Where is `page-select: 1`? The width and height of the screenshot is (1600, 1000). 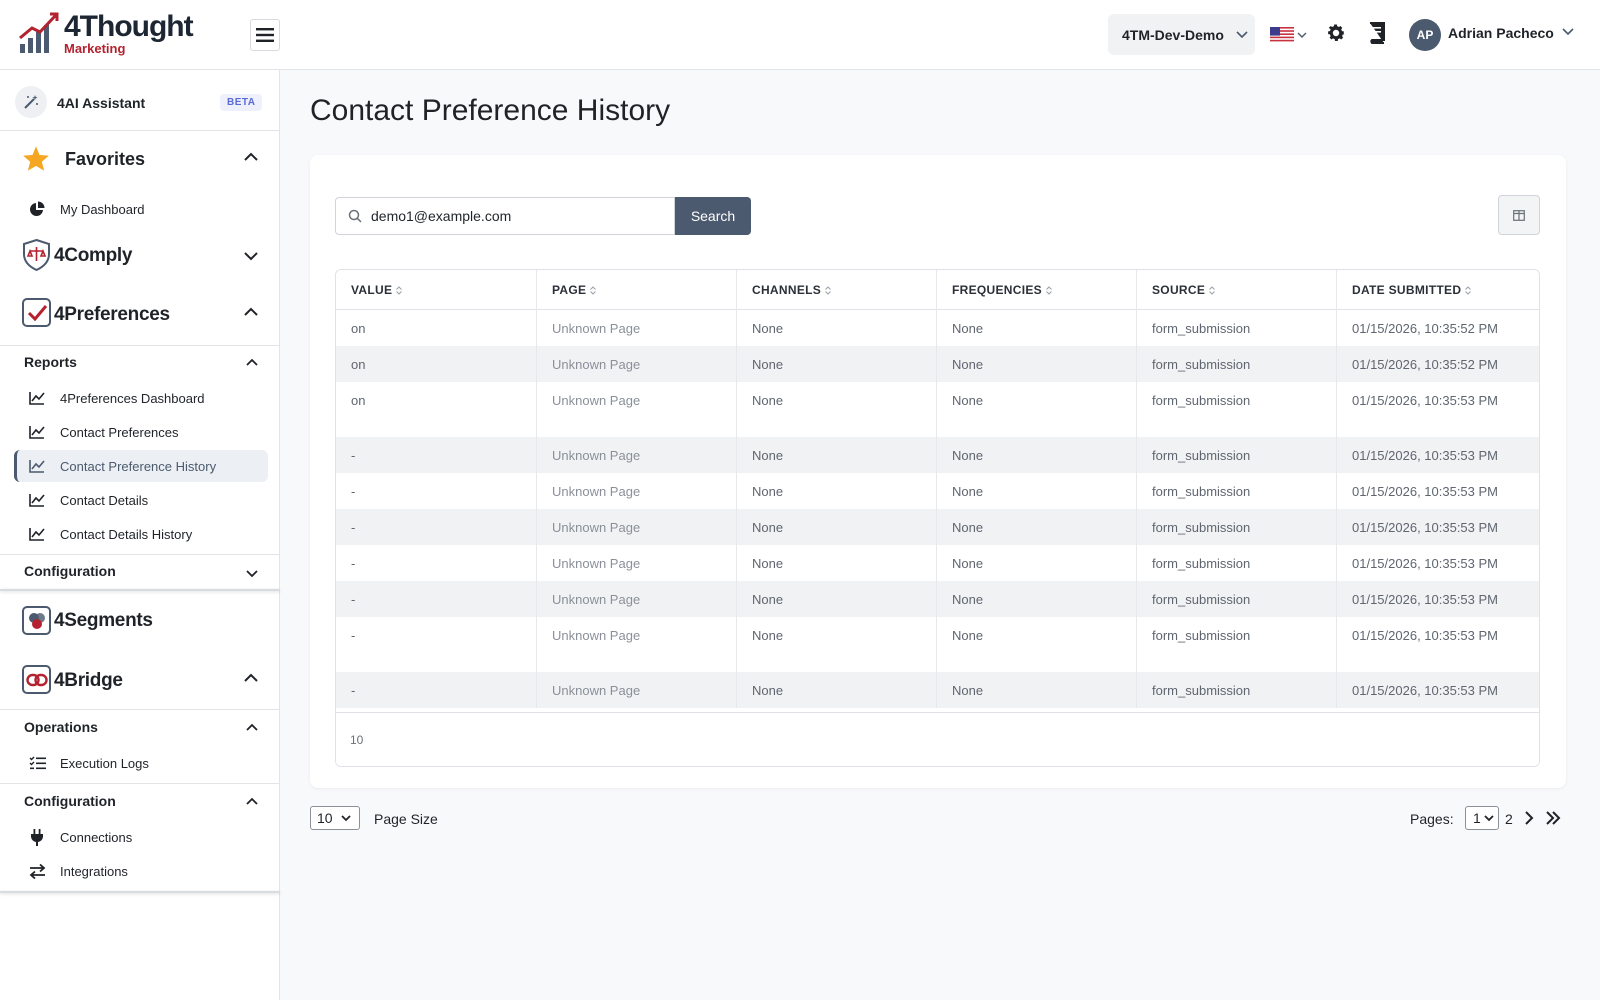
page-select: 1 is located at coordinates (1482, 818).